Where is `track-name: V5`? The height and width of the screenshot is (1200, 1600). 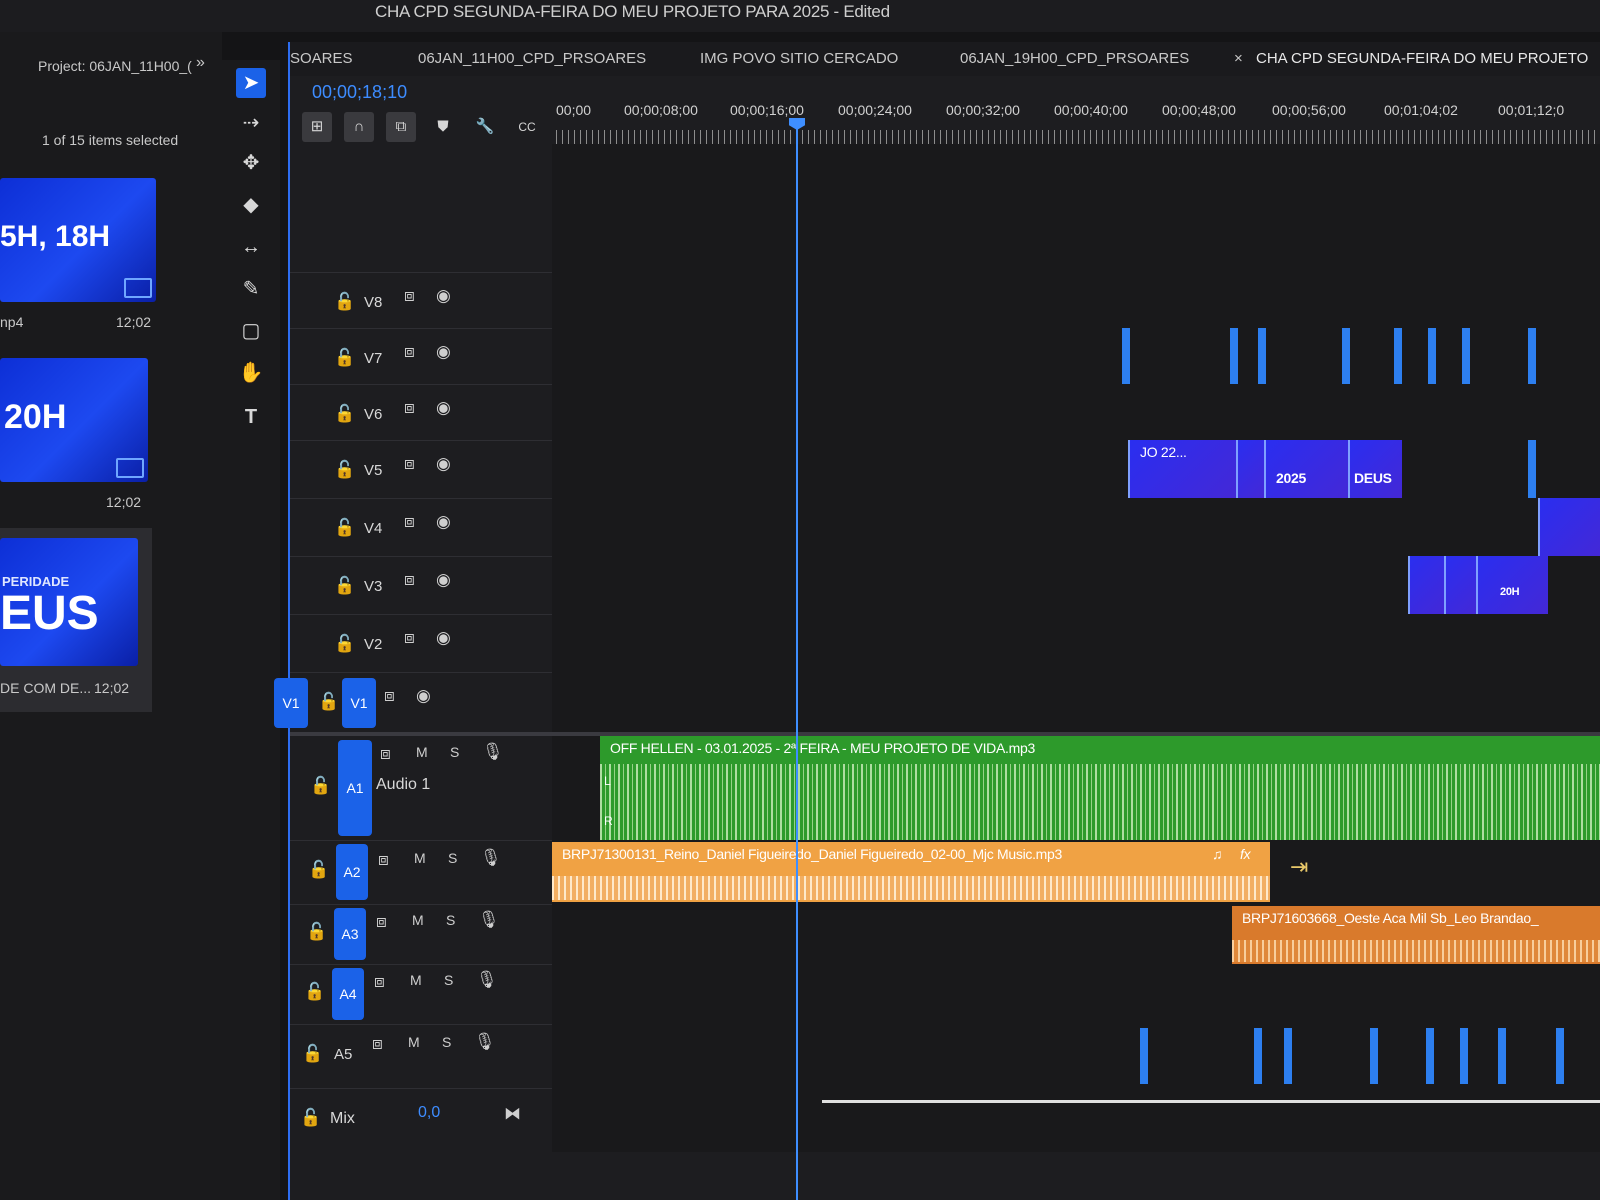 track-name: V5 is located at coordinates (373, 470).